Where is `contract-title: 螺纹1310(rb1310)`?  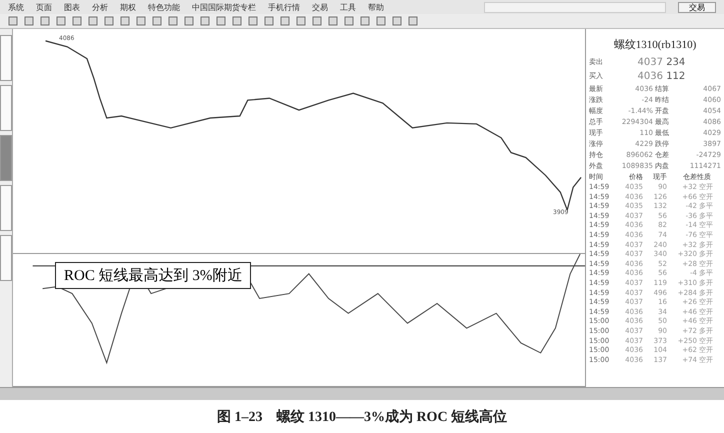
contract-title: 螺纹1310(rb1310) is located at coordinates (655, 45).